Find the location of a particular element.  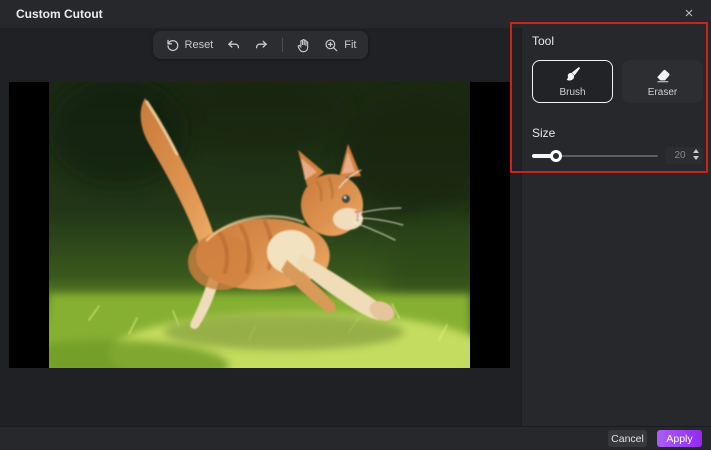

hand-pan-button is located at coordinates (303, 45).